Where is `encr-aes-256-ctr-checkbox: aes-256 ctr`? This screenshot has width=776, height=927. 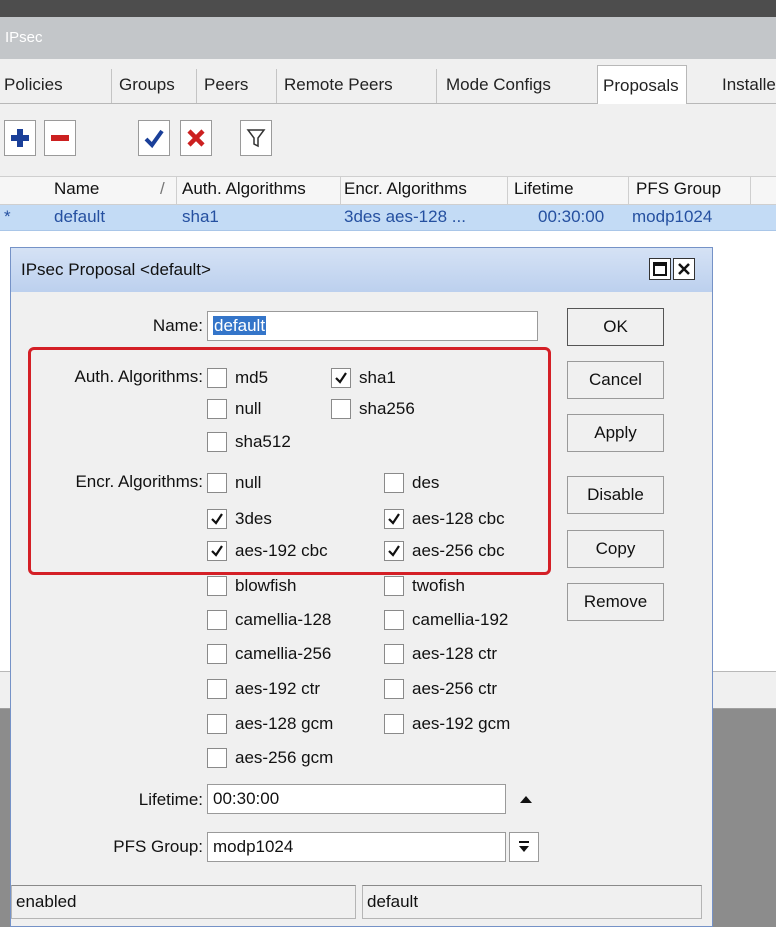 encr-aes-256-ctr-checkbox: aes-256 ctr is located at coordinates (440, 689).